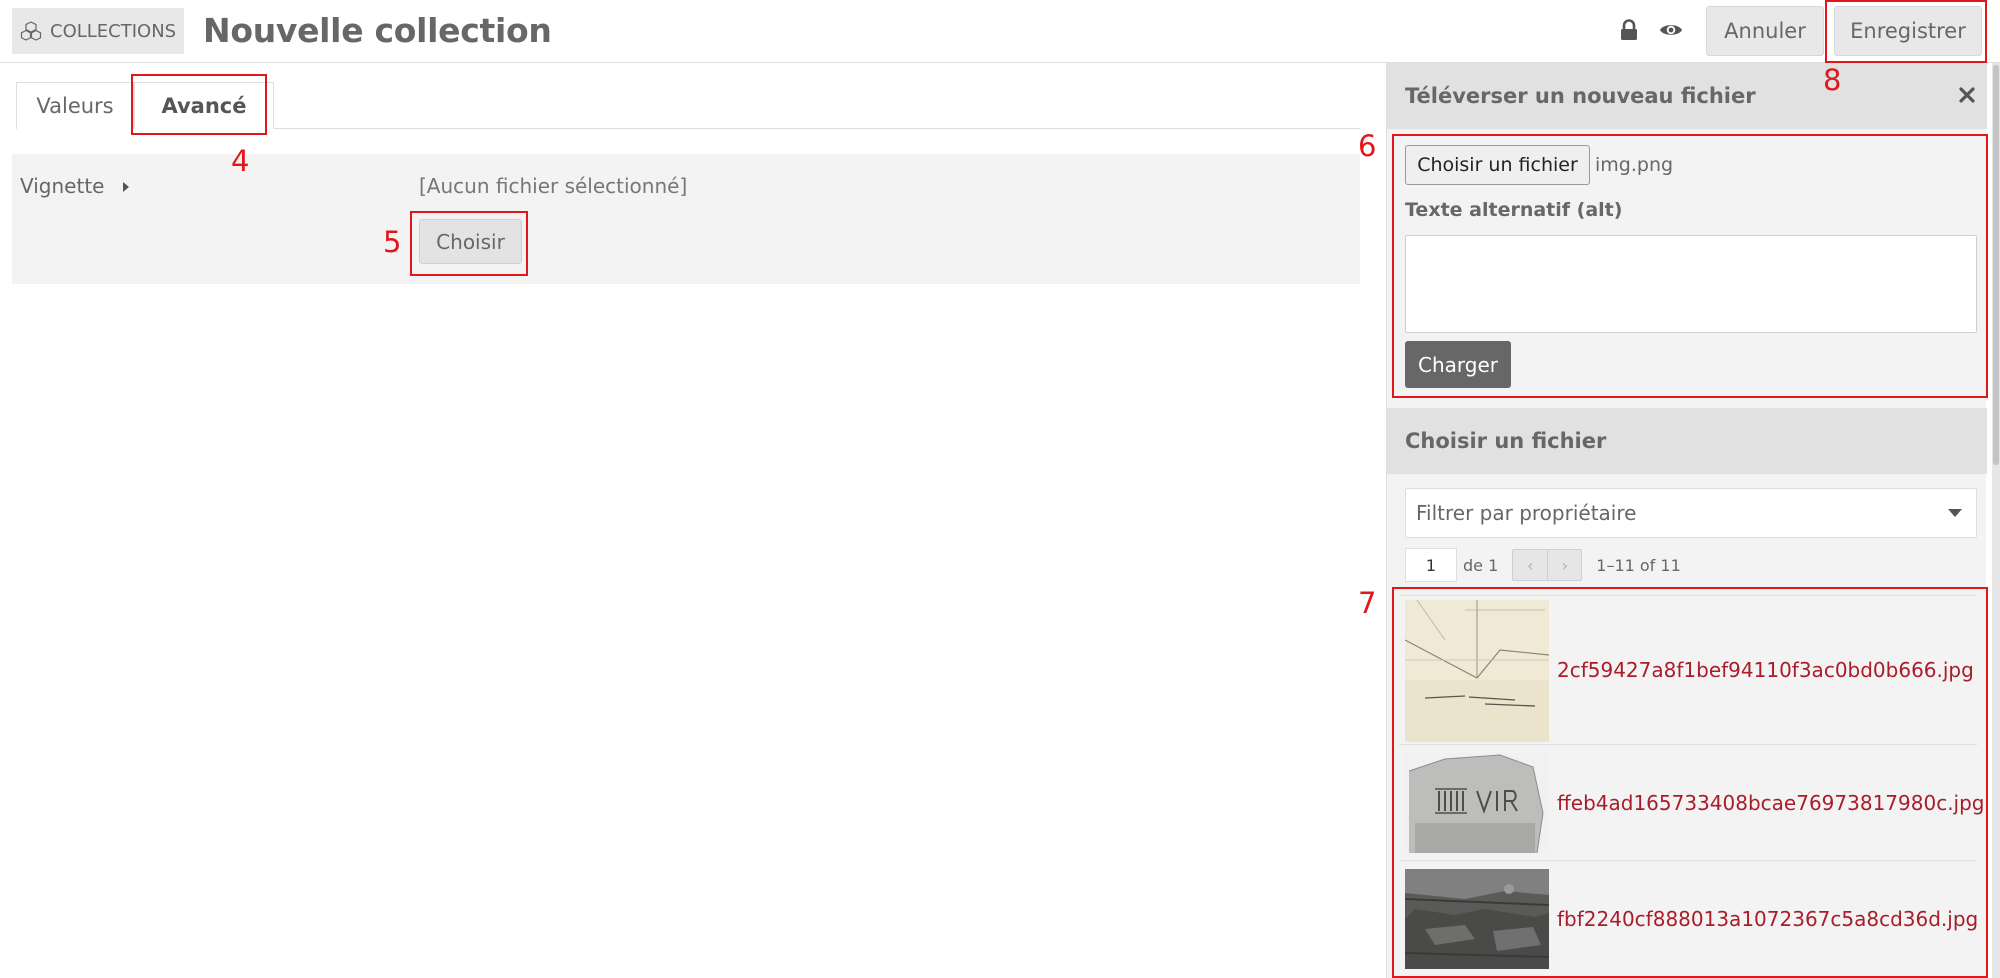 The image size is (2000, 978). I want to click on tab-advanced: Avancé, so click(204, 105).